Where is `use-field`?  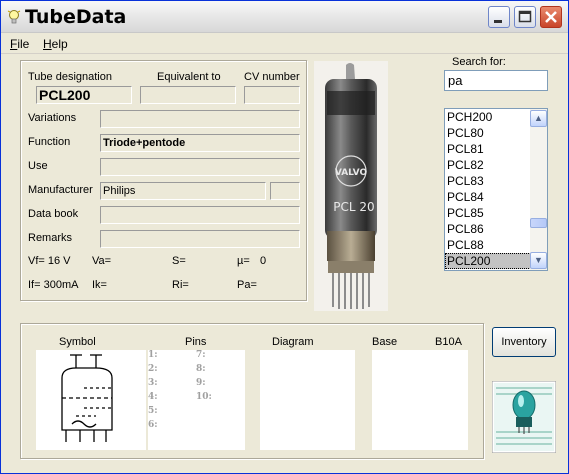 use-field is located at coordinates (200, 167).